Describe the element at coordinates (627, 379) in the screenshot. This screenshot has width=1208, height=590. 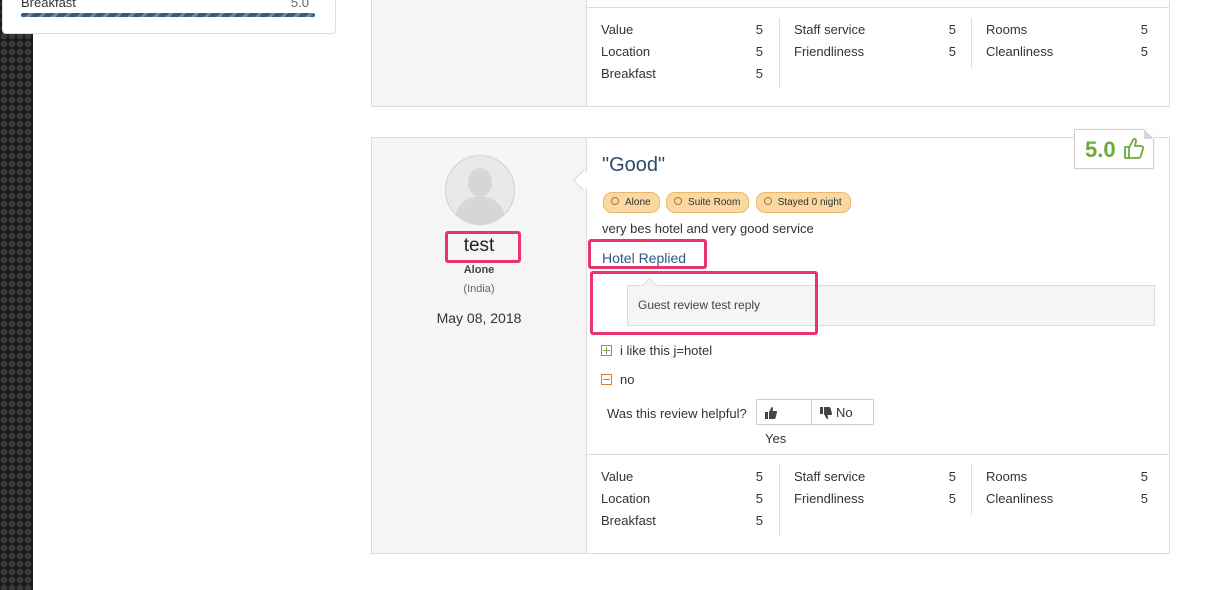
I see `review-con-text: no` at that location.